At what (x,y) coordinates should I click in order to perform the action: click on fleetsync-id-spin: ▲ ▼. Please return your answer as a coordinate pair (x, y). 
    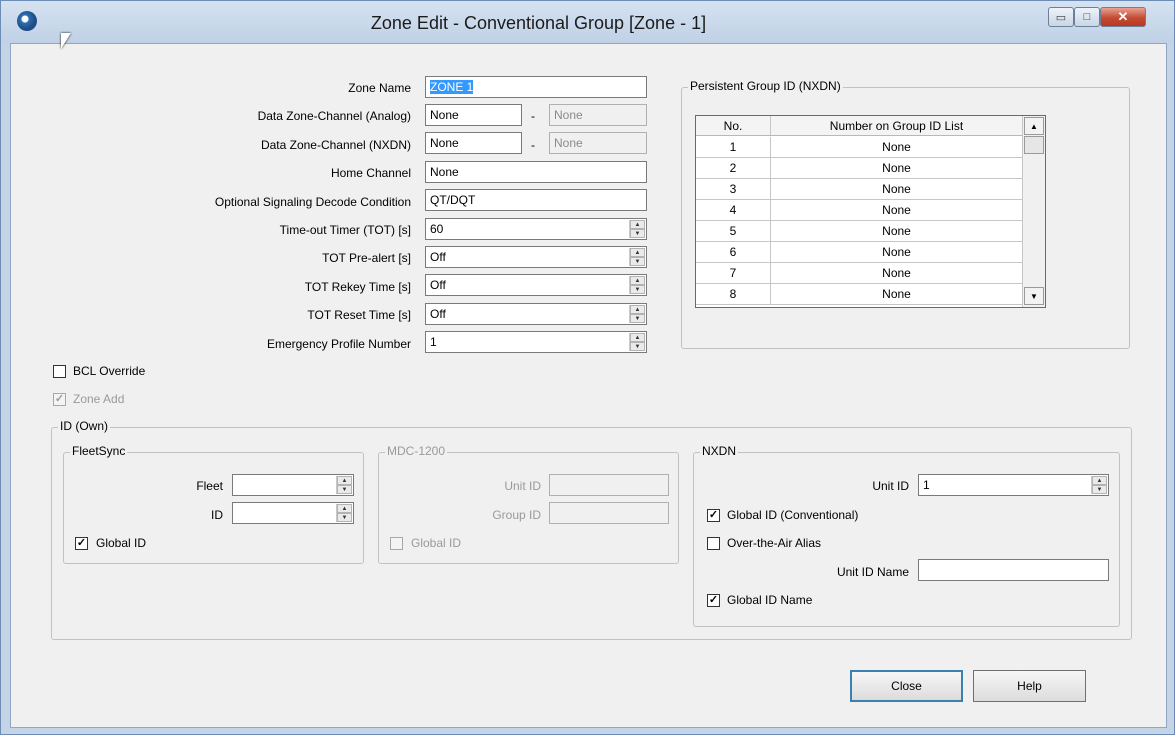
    Looking at the image, I should click on (344, 513).